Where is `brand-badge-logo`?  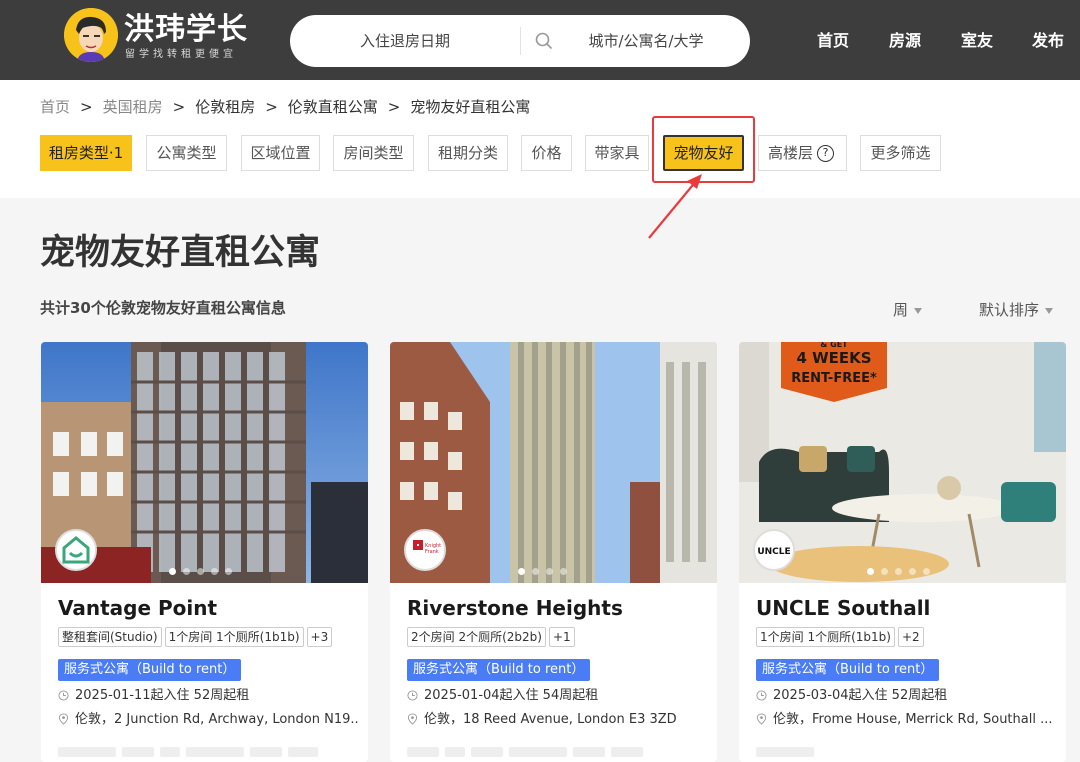
brand-badge-logo is located at coordinates (76, 550).